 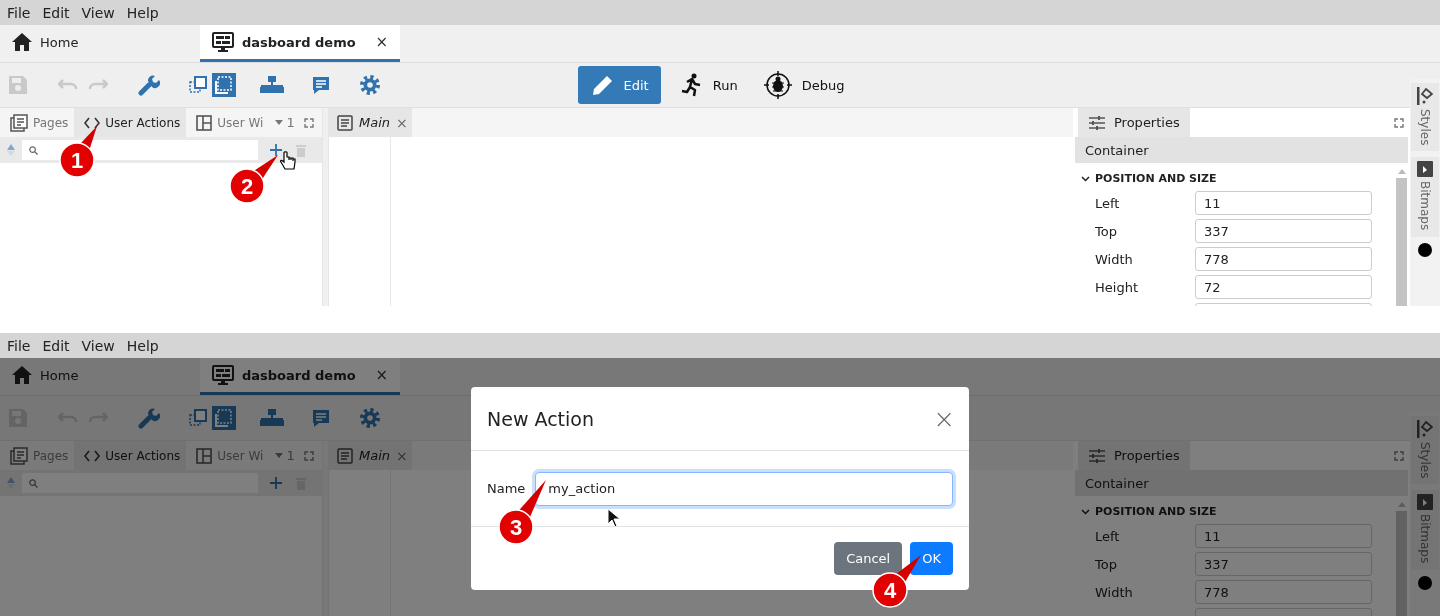 What do you see at coordinates (140, 483) in the screenshot?
I see `search-field` at bounding box center [140, 483].